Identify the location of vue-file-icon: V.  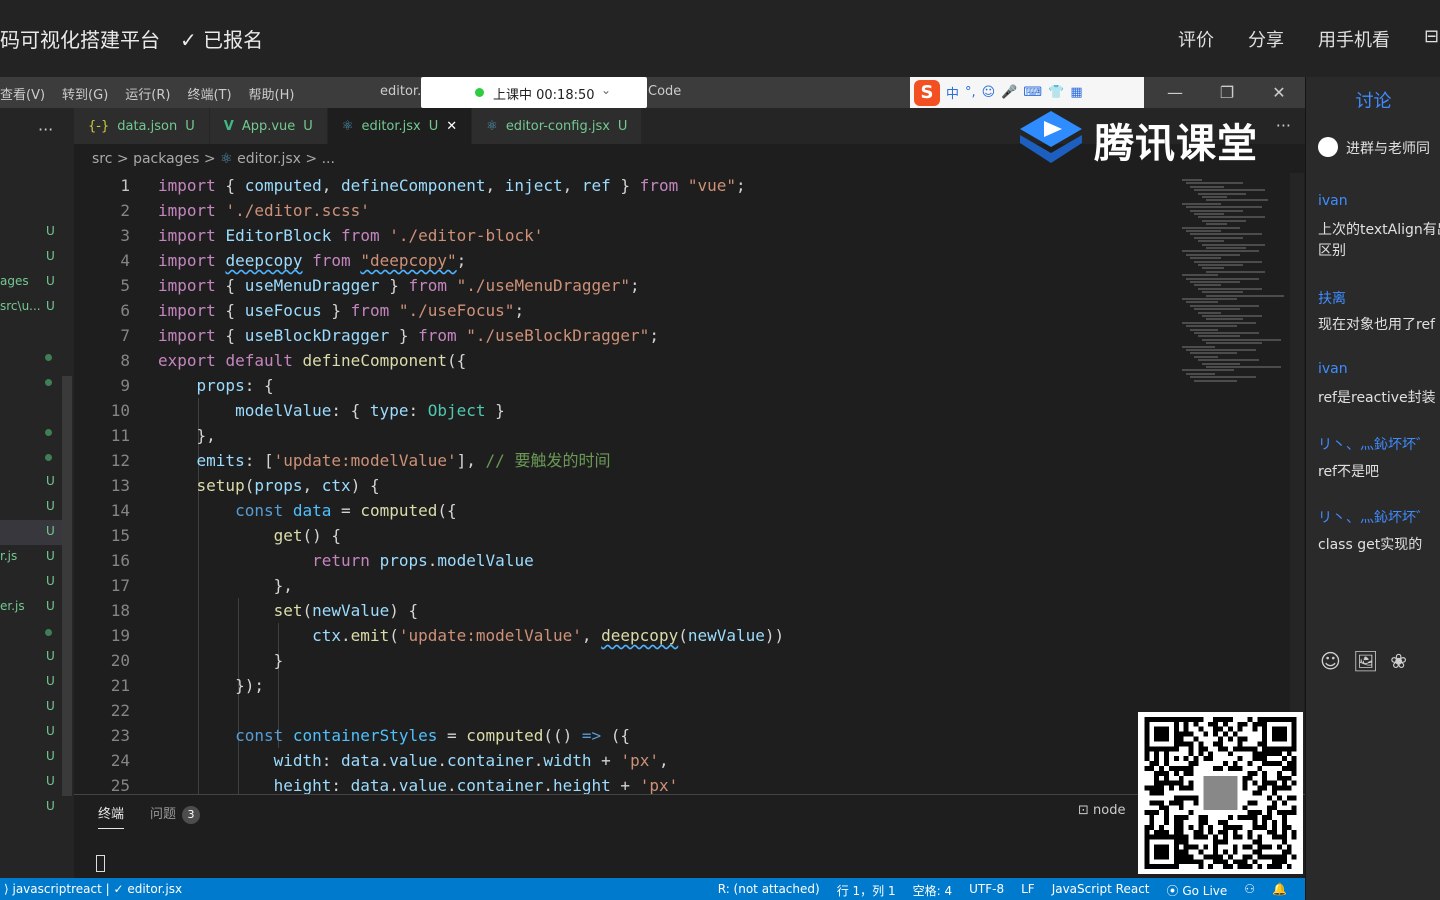
(228, 126).